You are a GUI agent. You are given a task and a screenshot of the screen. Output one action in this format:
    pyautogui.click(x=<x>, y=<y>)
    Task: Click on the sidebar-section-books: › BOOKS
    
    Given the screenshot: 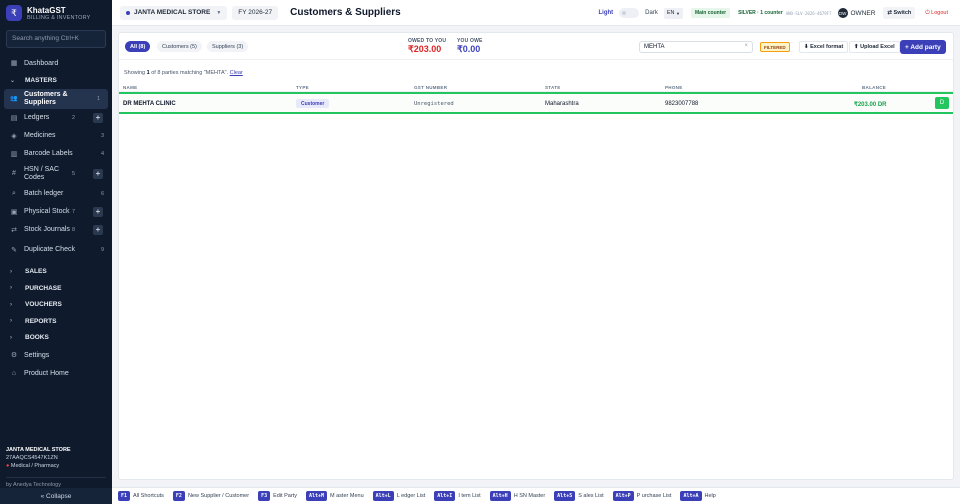 What is the action you would take?
    pyautogui.click(x=56, y=338)
    